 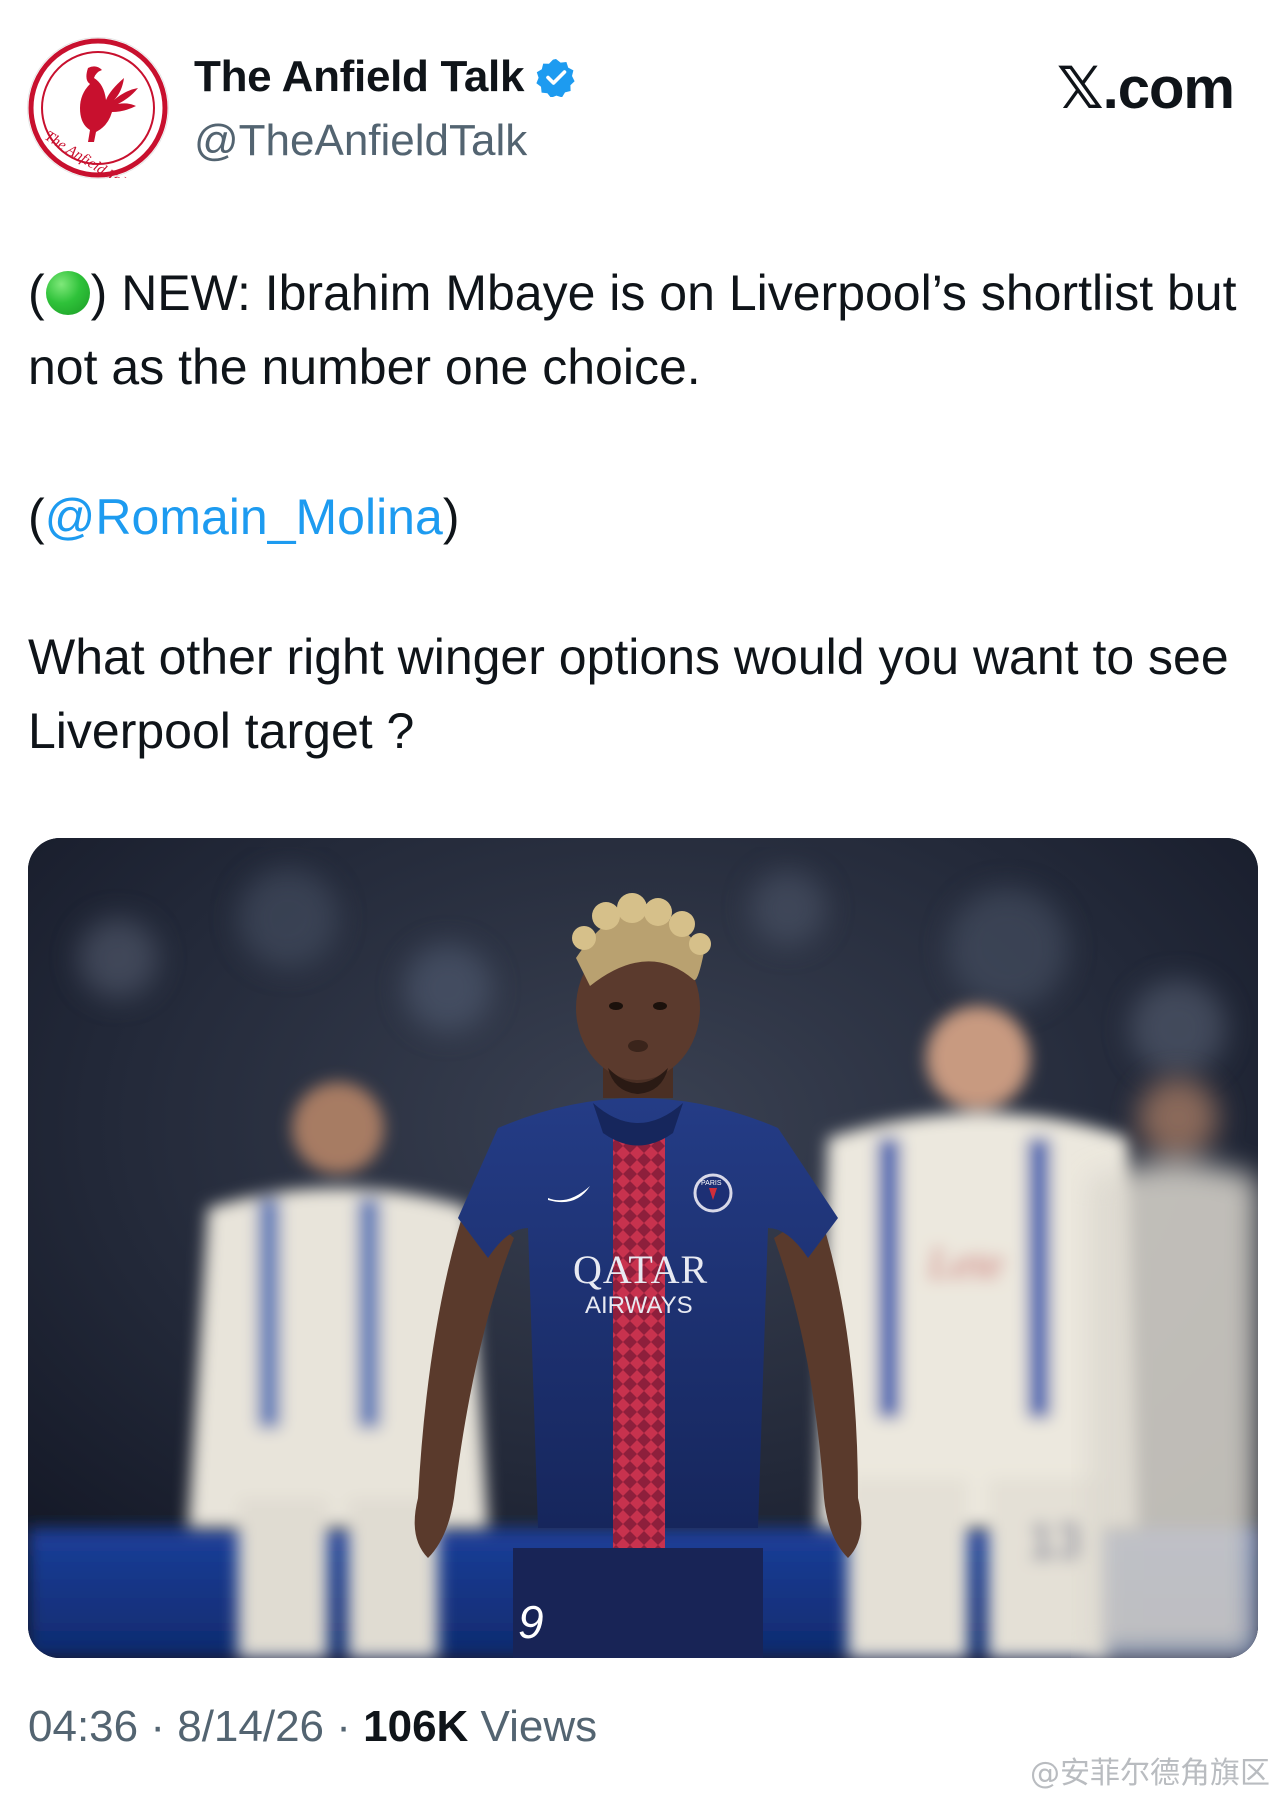 I want to click on tweet-date: 8/14/26, so click(x=250, y=1726).